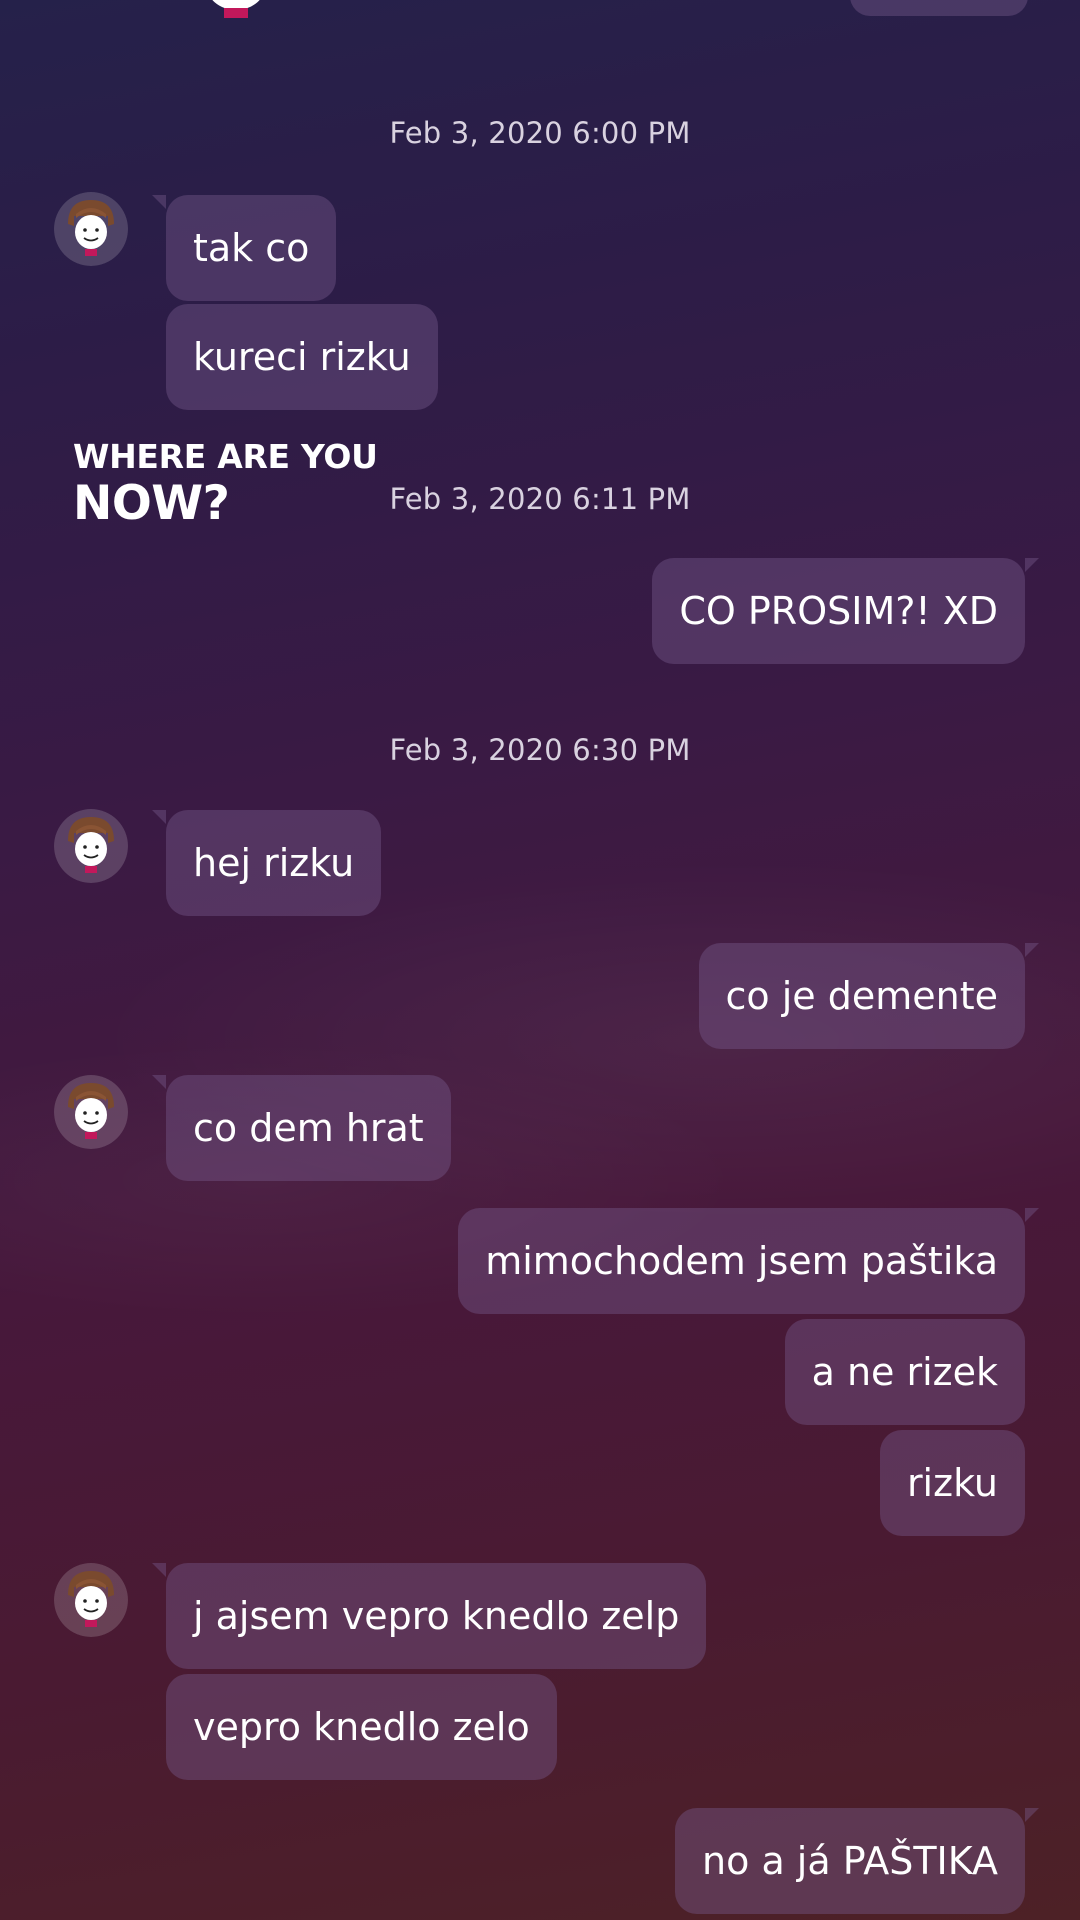 This screenshot has height=1920, width=1080. What do you see at coordinates (952, 1483) in the screenshot?
I see `message-bubble-outgoing: rizku` at bounding box center [952, 1483].